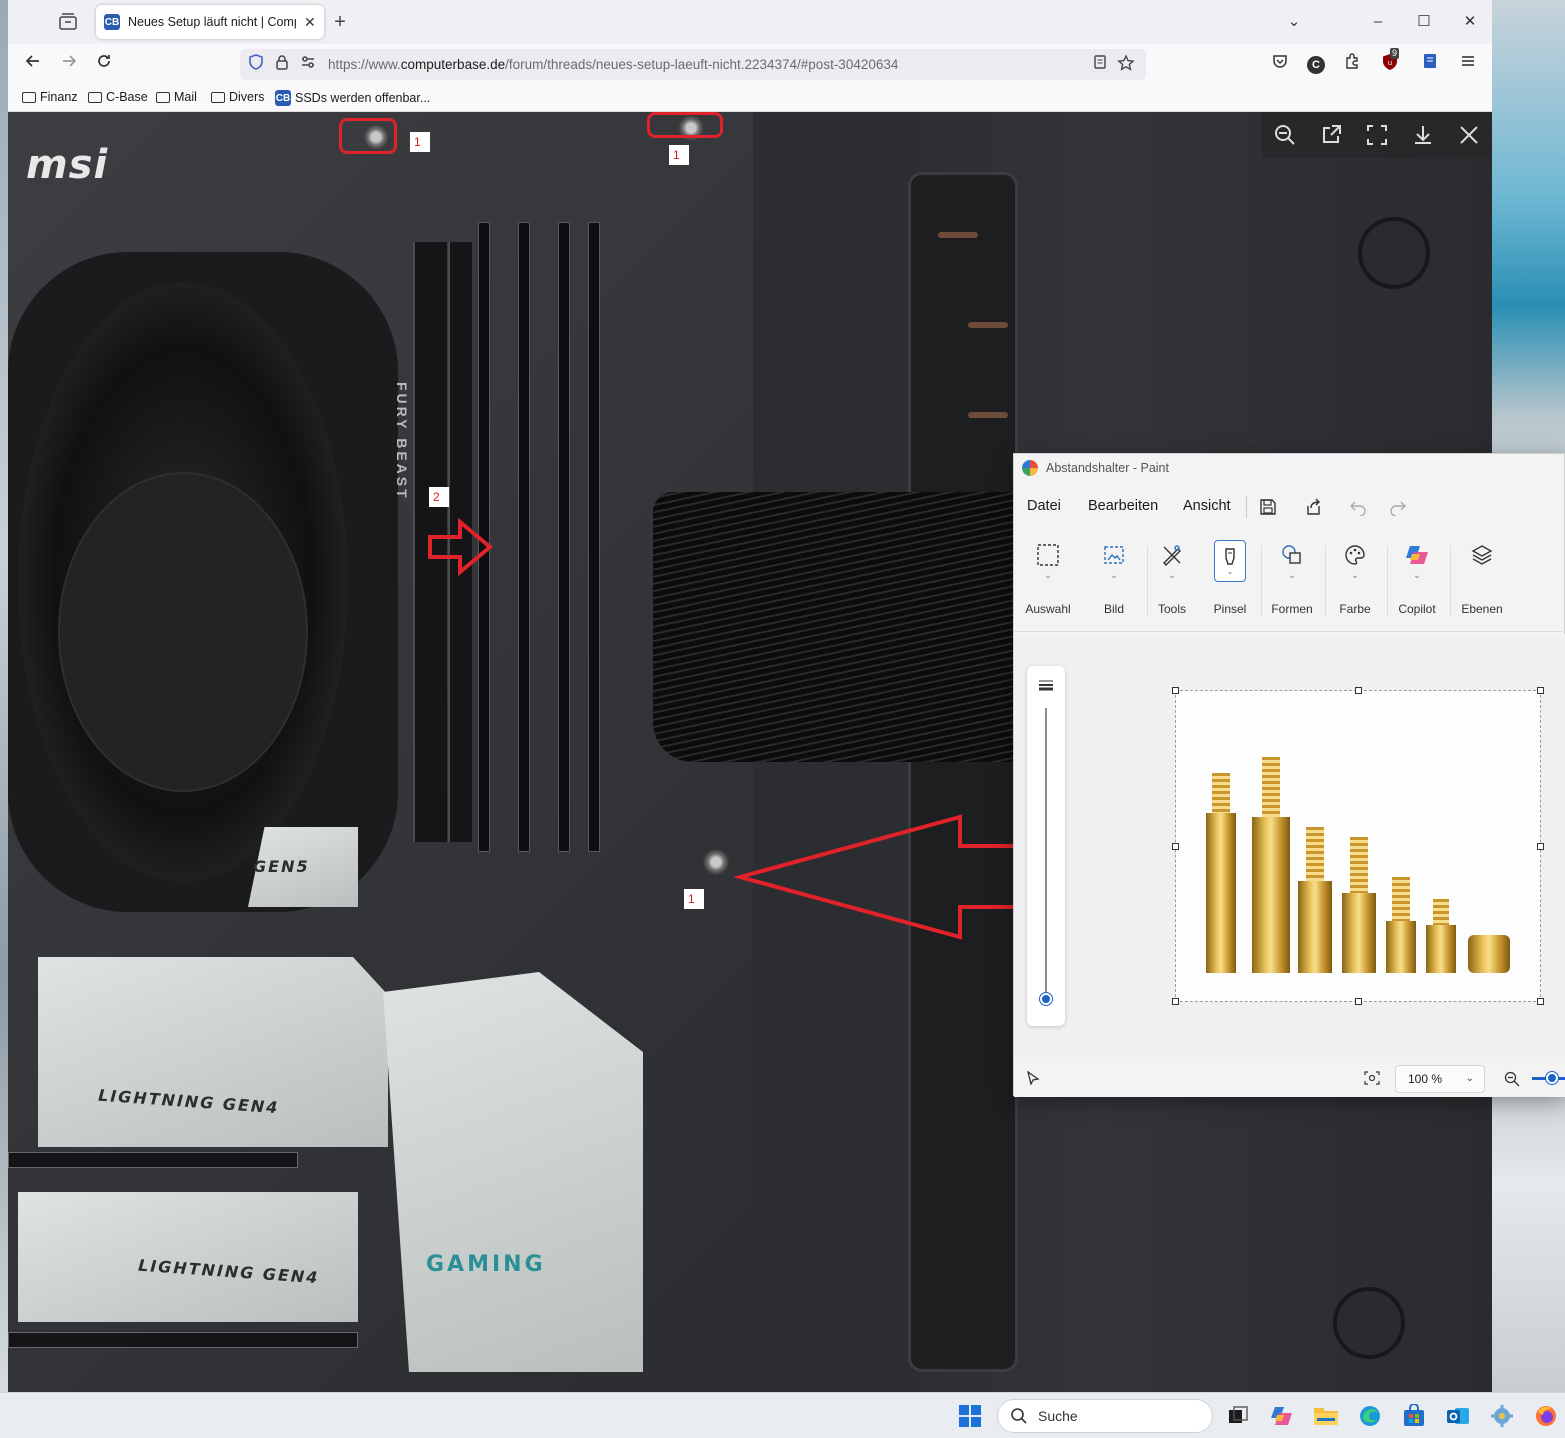 This screenshot has height=1438, width=1565. I want to click on undo-button, so click(1358, 507).